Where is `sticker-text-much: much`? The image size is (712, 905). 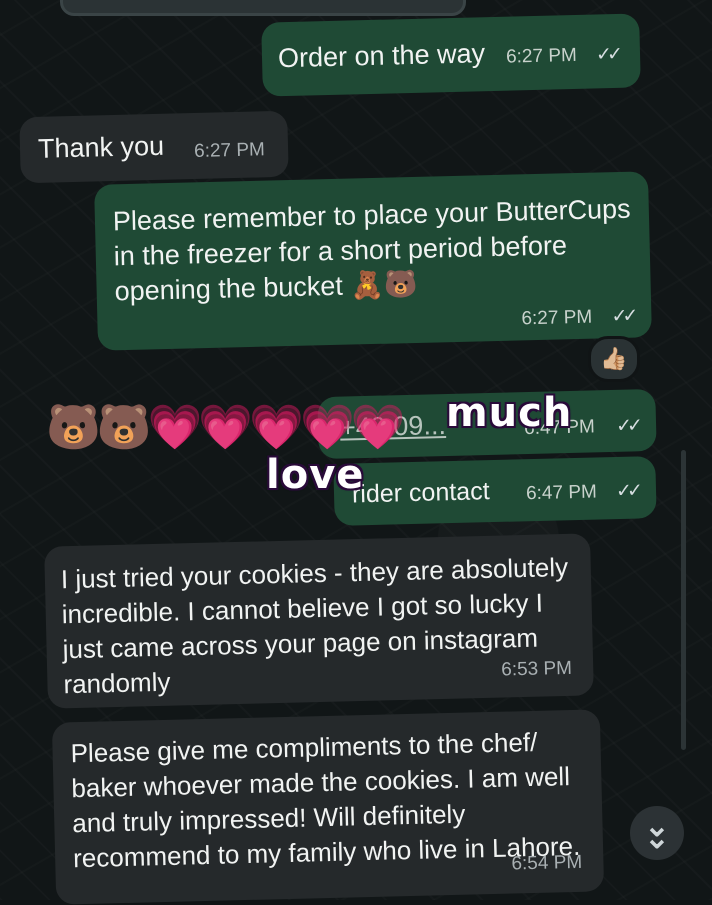
sticker-text-much: much is located at coordinates (509, 413).